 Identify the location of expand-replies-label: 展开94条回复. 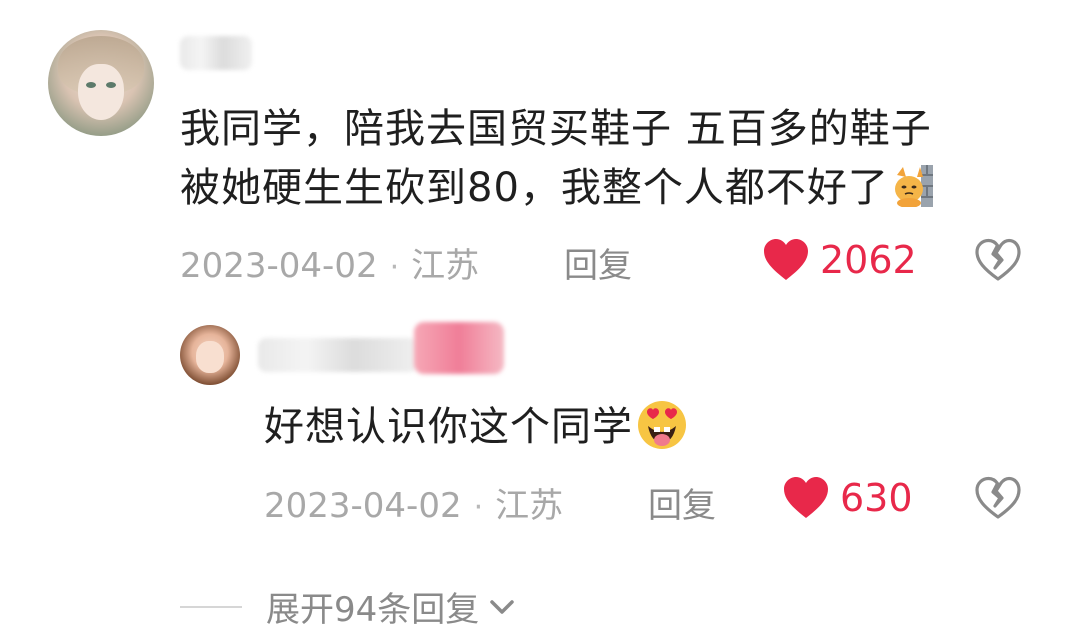
(373, 610).